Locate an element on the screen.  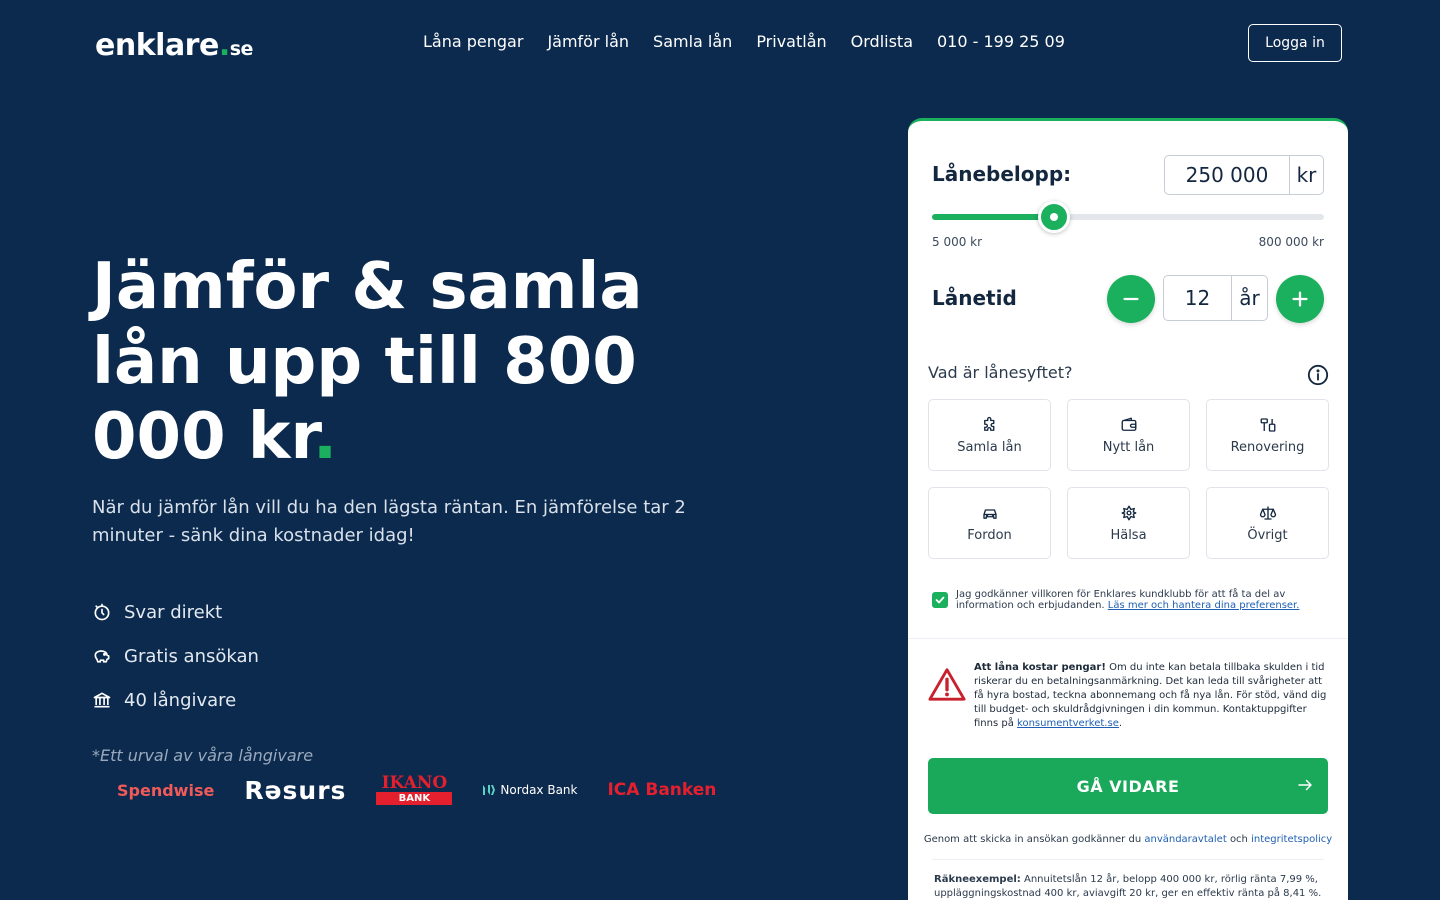
stopwatch-icon is located at coordinates (102, 612).